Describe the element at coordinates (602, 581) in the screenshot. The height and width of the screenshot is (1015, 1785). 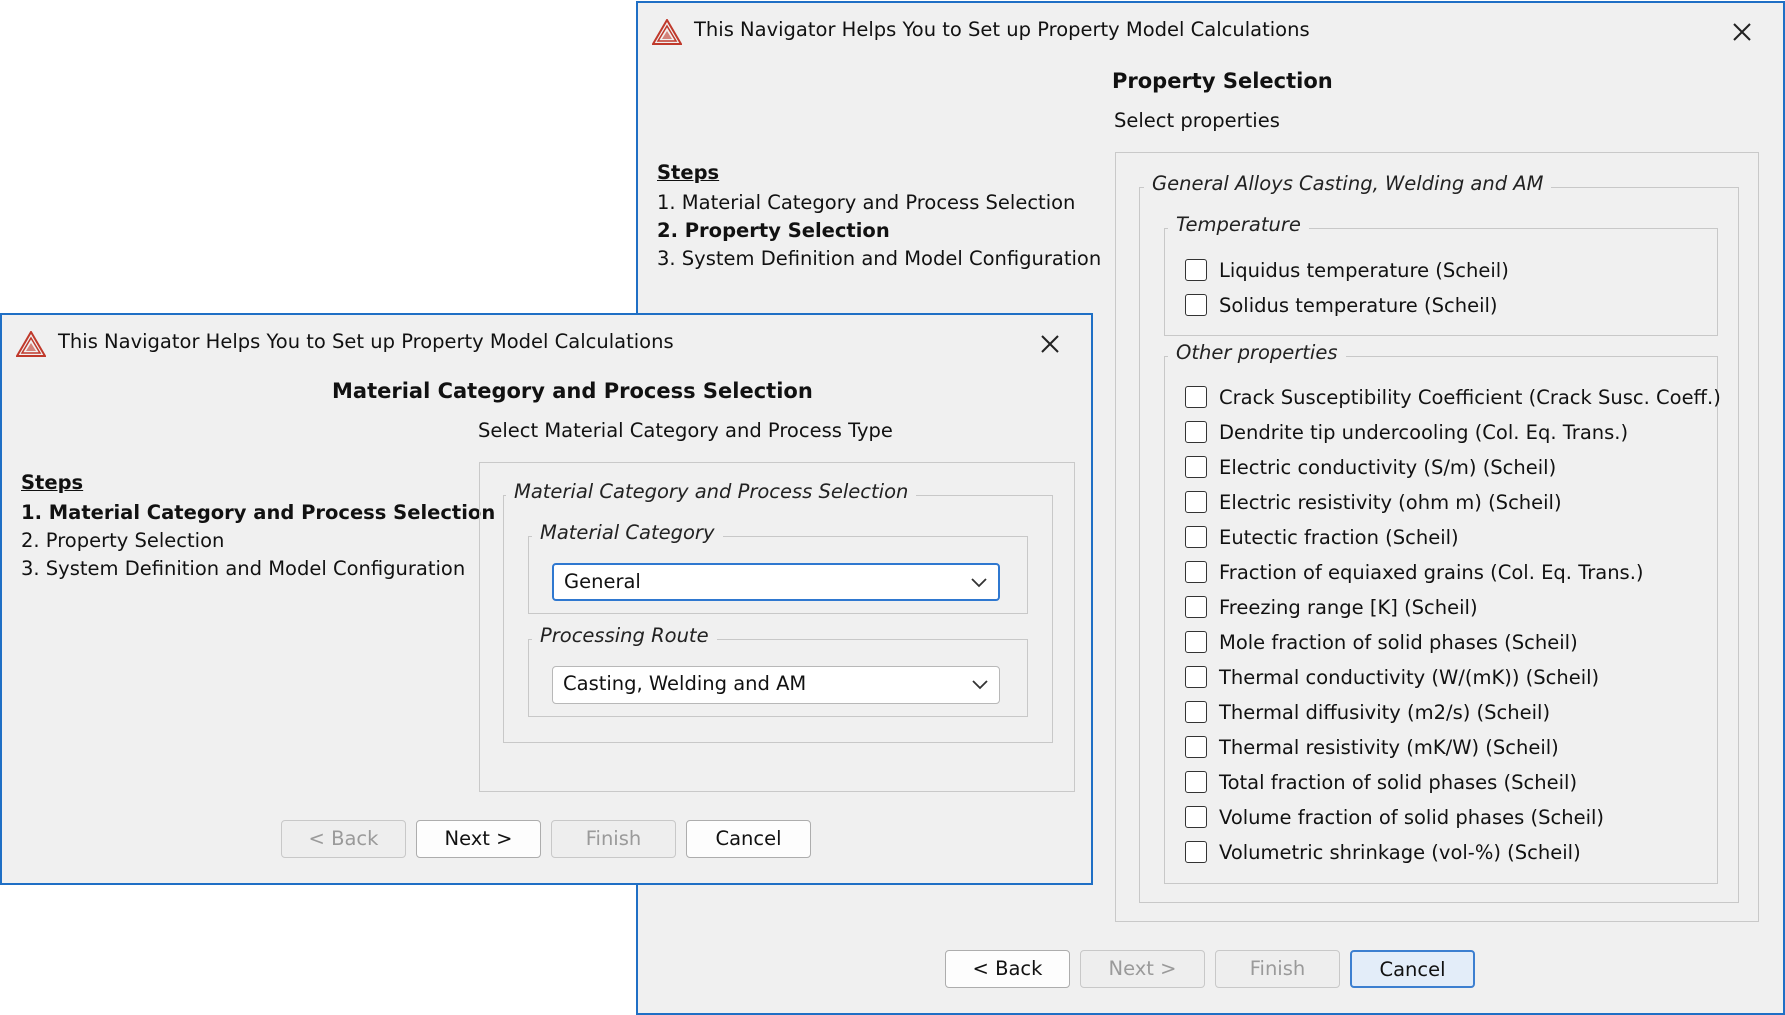
I see `select-value: General` at that location.